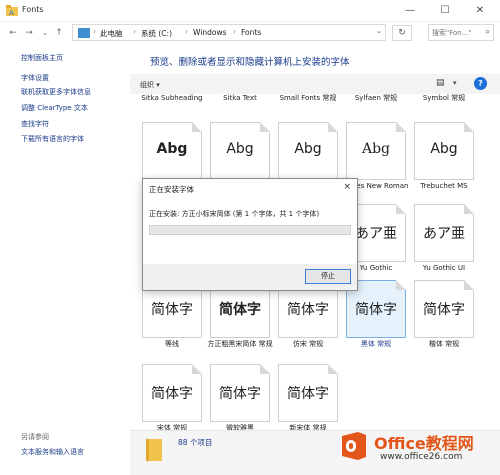 Image resolution: width=500 pixels, height=475 pixels. I want to click on fonts-folder-icon: A, so click(12, 10).